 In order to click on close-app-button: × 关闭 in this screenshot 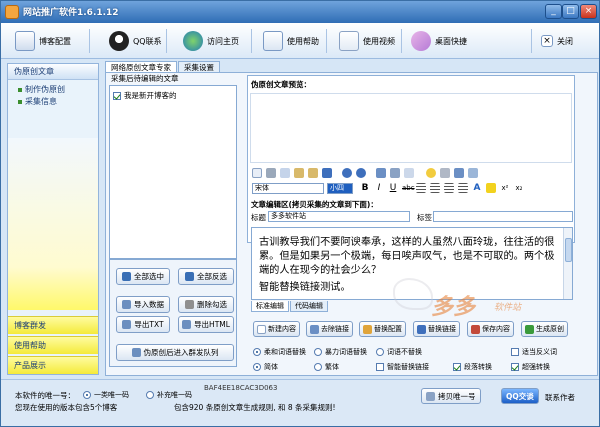, I will do `click(557, 41)`.